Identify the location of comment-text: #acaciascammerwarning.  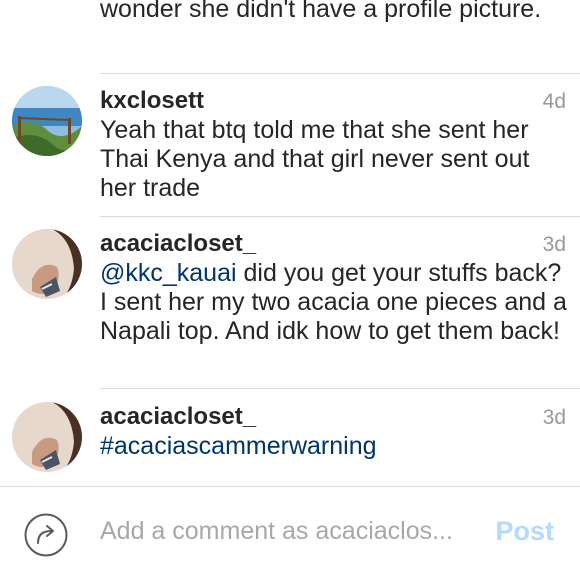
(334, 446).